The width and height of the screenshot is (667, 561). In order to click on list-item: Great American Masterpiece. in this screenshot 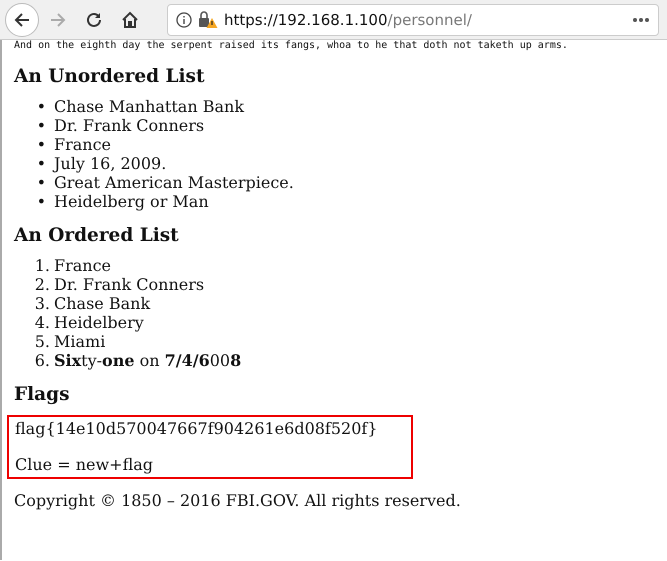, I will do `click(174, 182)`.